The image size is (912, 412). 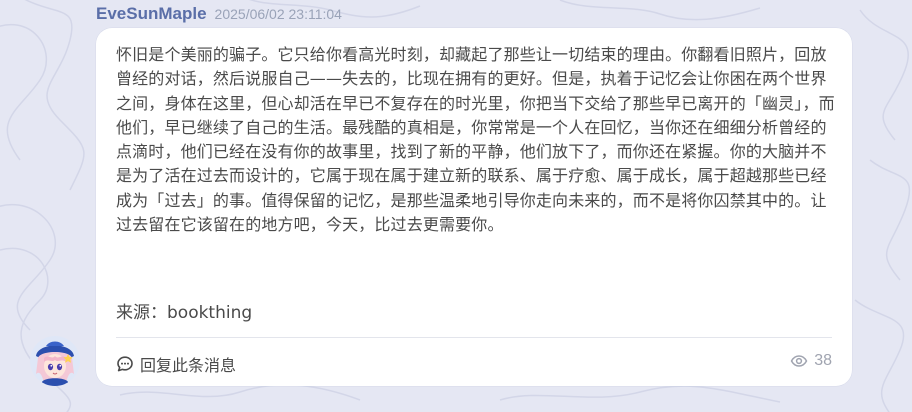 What do you see at coordinates (811, 361) in the screenshot?
I see `view-count: 38` at bounding box center [811, 361].